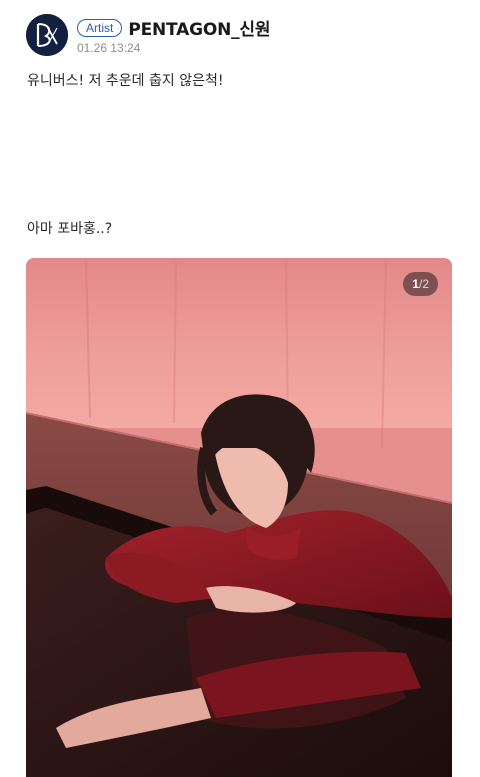 The image size is (480, 777). What do you see at coordinates (100, 27) in the screenshot?
I see `artist-badge: Artist` at bounding box center [100, 27].